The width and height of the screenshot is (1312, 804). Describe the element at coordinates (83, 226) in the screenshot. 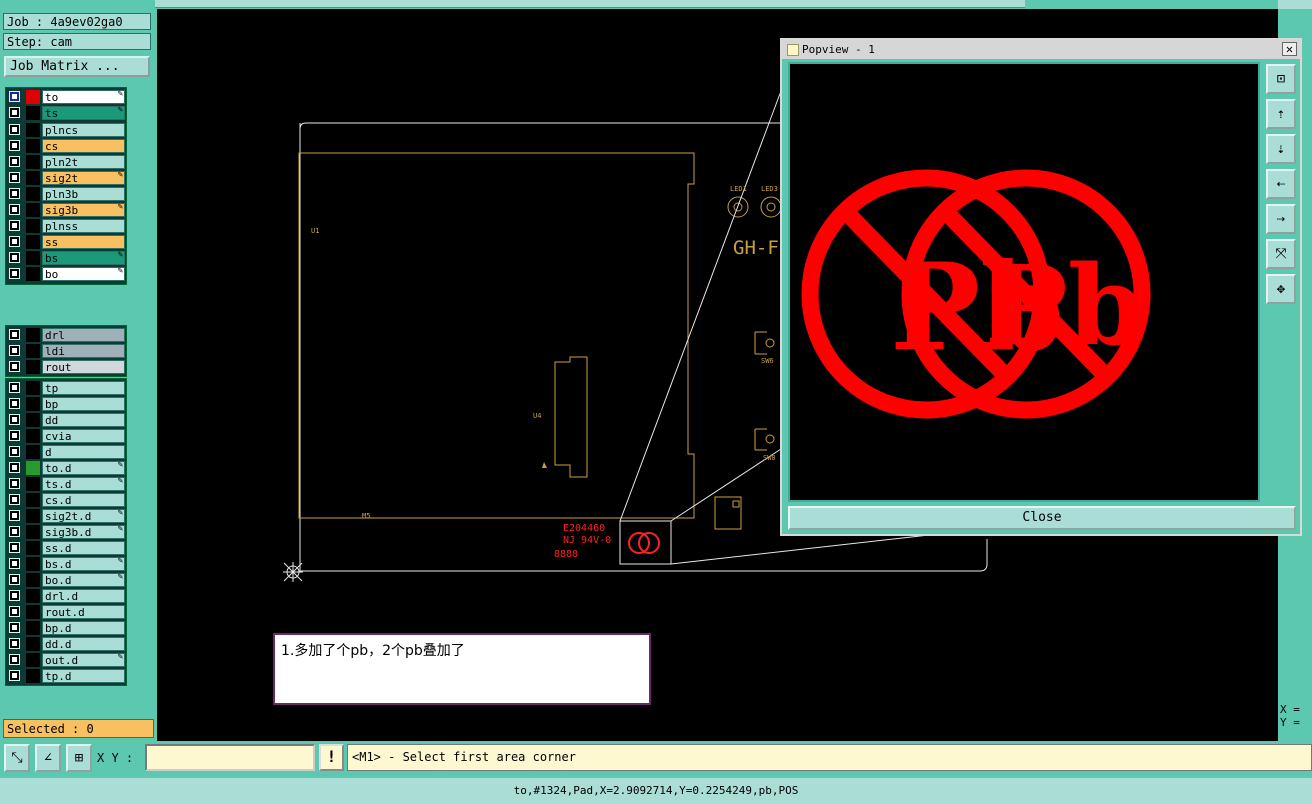

I see `layer-name: plnss` at that location.